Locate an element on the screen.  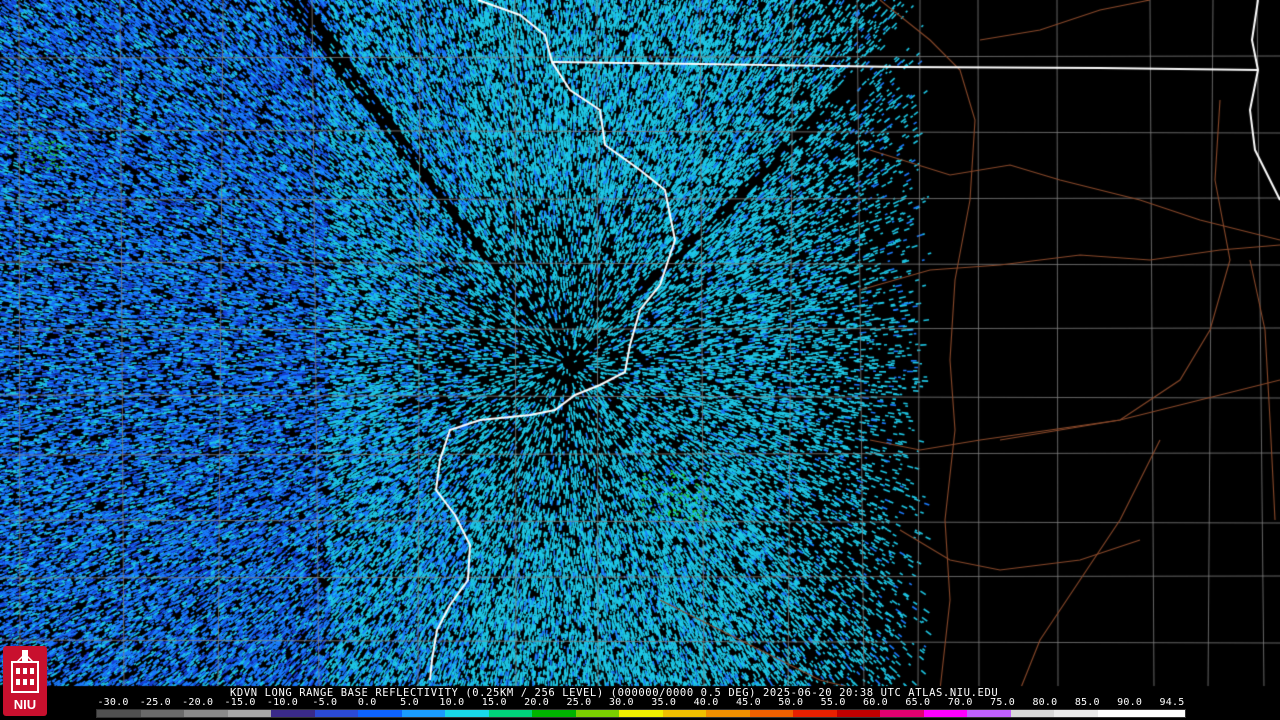
scale-label: 80.0 is located at coordinates (1045, 702).